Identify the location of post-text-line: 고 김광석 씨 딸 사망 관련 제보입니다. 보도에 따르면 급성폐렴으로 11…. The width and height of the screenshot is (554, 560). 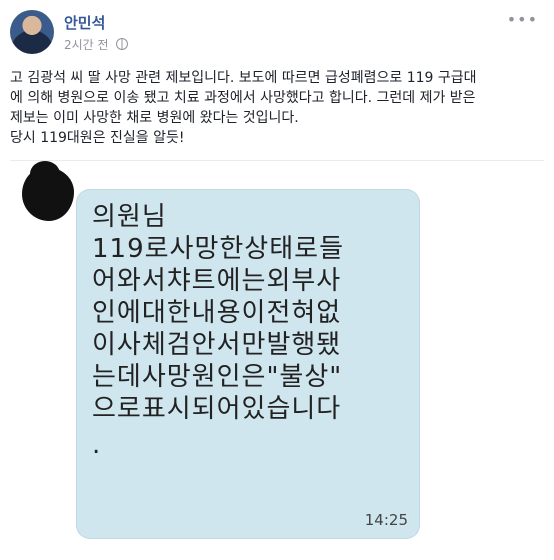
(243, 78).